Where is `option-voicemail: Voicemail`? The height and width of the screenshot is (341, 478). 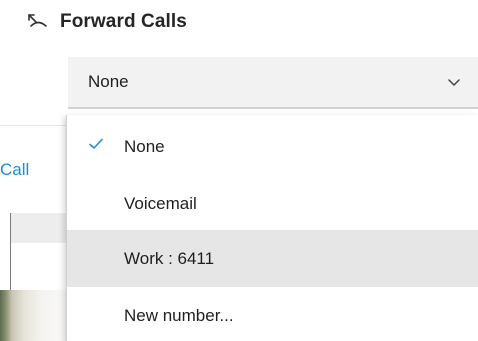
option-voicemail: Voicemail is located at coordinates (272, 203).